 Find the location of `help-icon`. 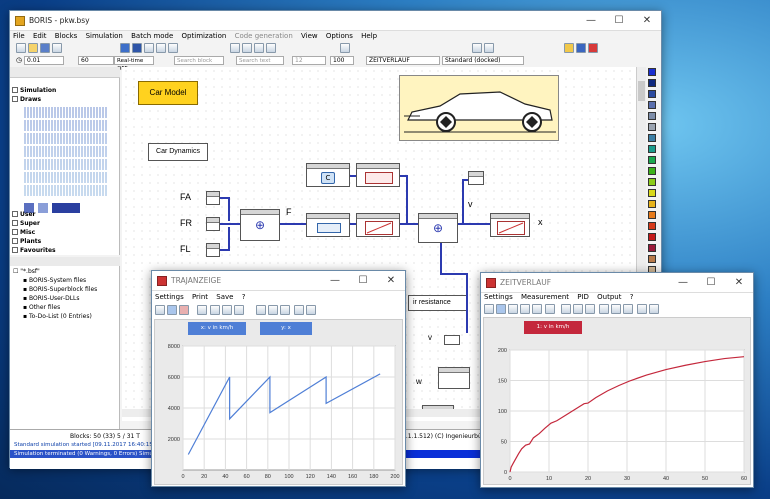

help-icon is located at coordinates (581, 48).